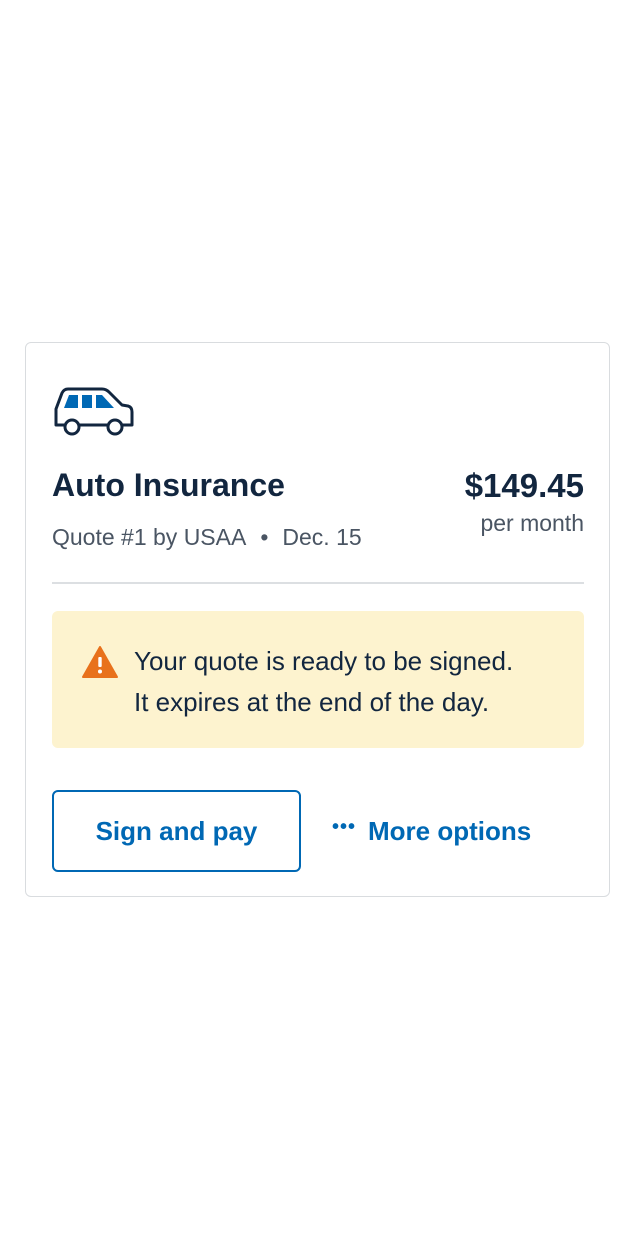 This screenshot has height=1240, width=637. What do you see at coordinates (344, 826) in the screenshot?
I see `ellipsis-icon: •••` at bounding box center [344, 826].